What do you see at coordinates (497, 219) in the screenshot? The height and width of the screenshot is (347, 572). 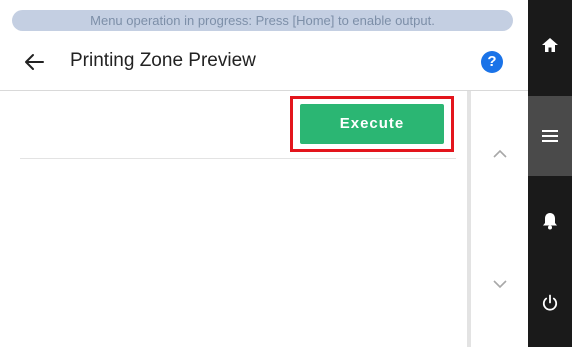 I see `scroll-column` at bounding box center [497, 219].